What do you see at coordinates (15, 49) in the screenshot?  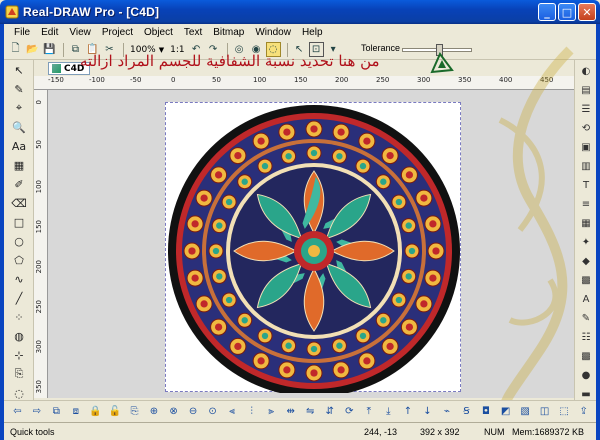 I see `new-file-icon: 🗋` at bounding box center [15, 49].